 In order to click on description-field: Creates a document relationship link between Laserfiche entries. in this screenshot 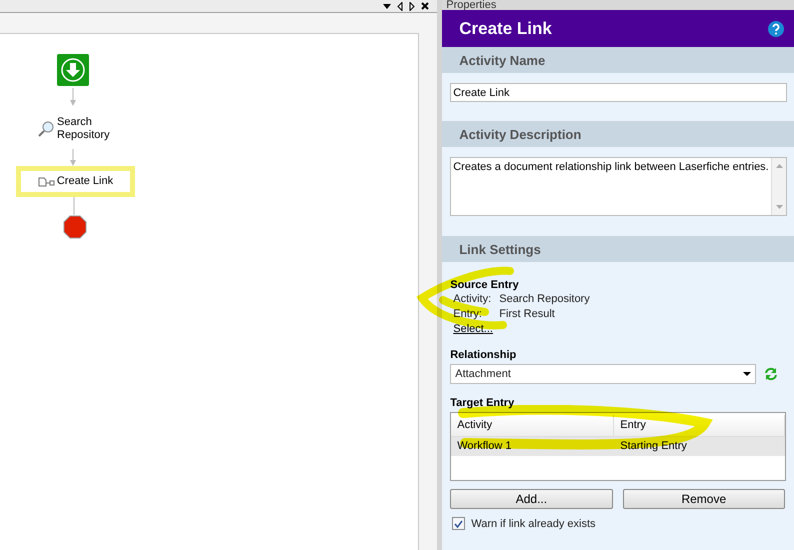, I will do `click(618, 186)`.